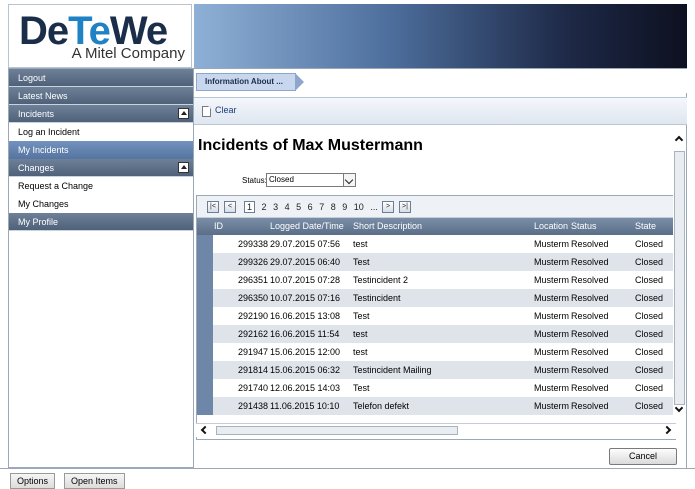 Image resolution: width=695 pixels, height=489 pixels. Describe the element at coordinates (226, 110) in the screenshot. I see `clear-button: Clear` at that location.